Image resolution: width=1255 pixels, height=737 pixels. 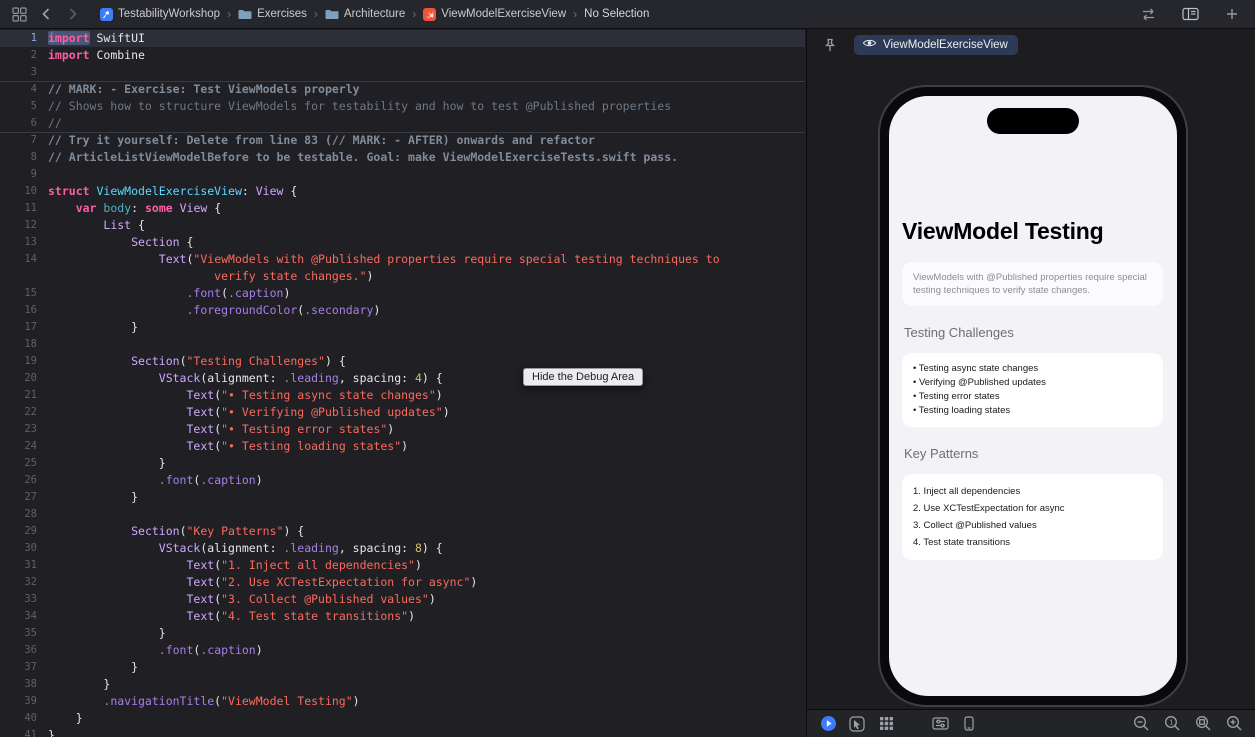 I want to click on code-line: 39 .navigationTitle("ViewModel Testing"), so click(x=402, y=701).